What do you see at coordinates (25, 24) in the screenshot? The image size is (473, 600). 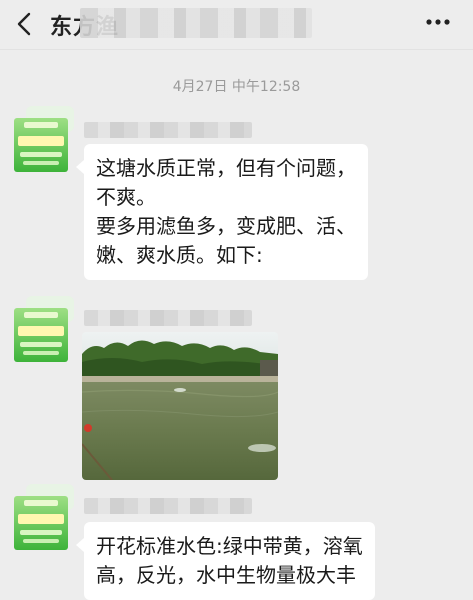 I see `chevron-left-icon` at bounding box center [25, 24].